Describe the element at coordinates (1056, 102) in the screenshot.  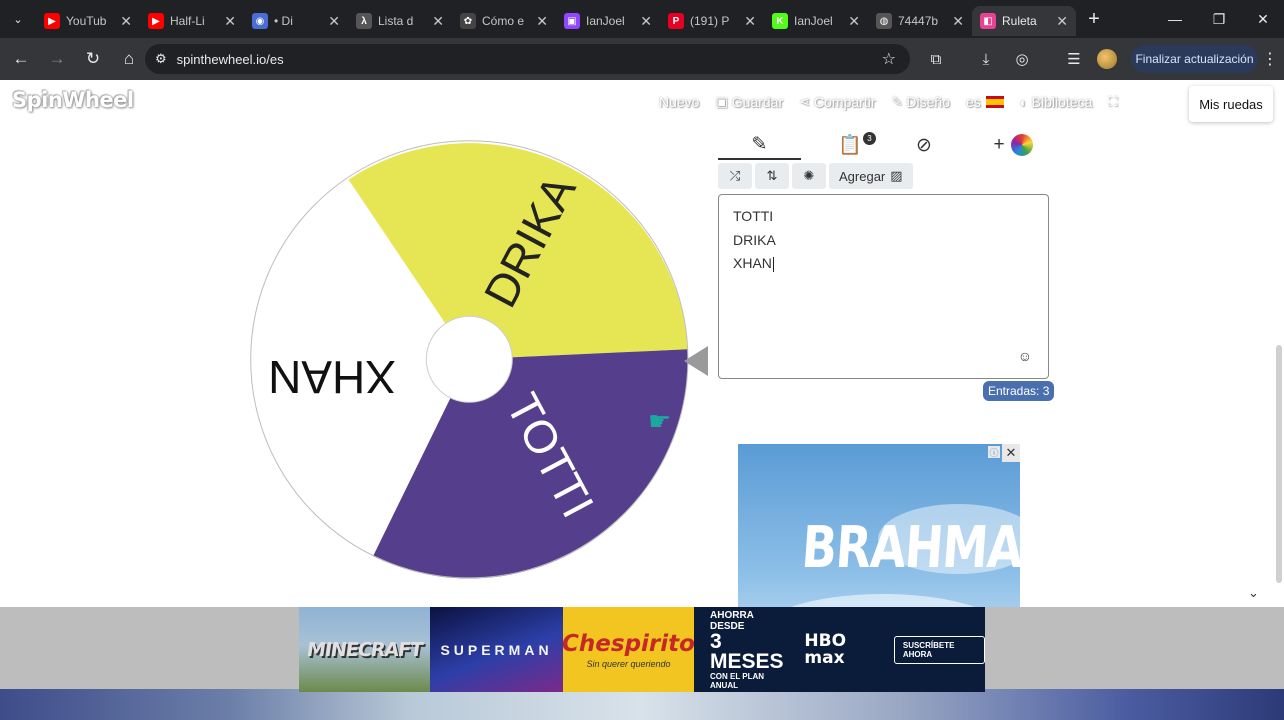
I see `menu-biblioteca: ◐ Biblioteca` at that location.